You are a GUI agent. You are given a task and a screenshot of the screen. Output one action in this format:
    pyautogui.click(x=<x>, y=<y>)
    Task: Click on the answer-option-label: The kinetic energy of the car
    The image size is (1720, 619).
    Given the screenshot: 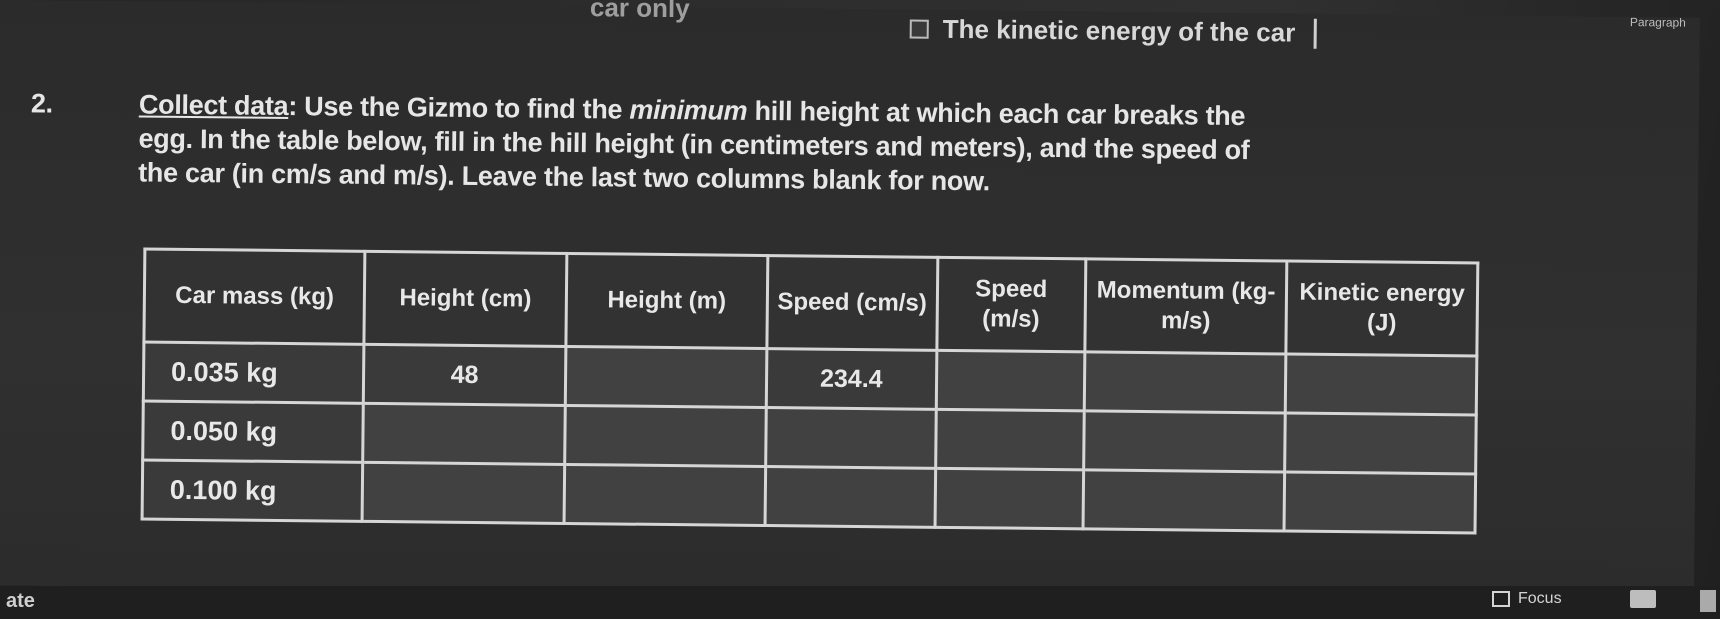 What is the action you would take?
    pyautogui.click(x=1119, y=30)
    